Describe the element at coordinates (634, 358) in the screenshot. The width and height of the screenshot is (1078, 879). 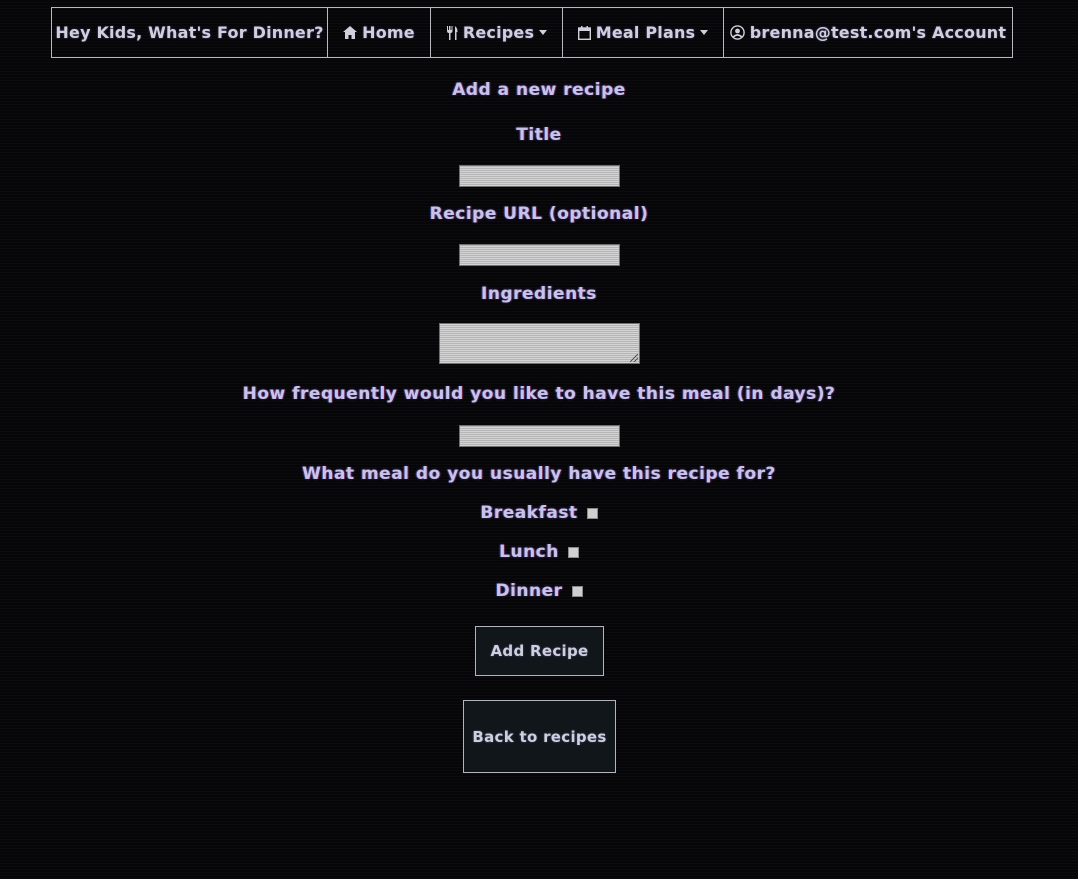
I see `resize-grip-icon` at that location.